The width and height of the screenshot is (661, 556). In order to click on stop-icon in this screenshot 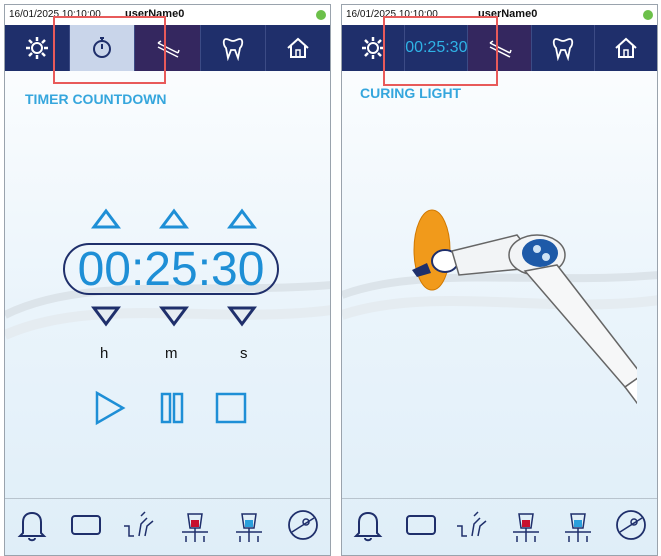, I will do `click(231, 408)`.